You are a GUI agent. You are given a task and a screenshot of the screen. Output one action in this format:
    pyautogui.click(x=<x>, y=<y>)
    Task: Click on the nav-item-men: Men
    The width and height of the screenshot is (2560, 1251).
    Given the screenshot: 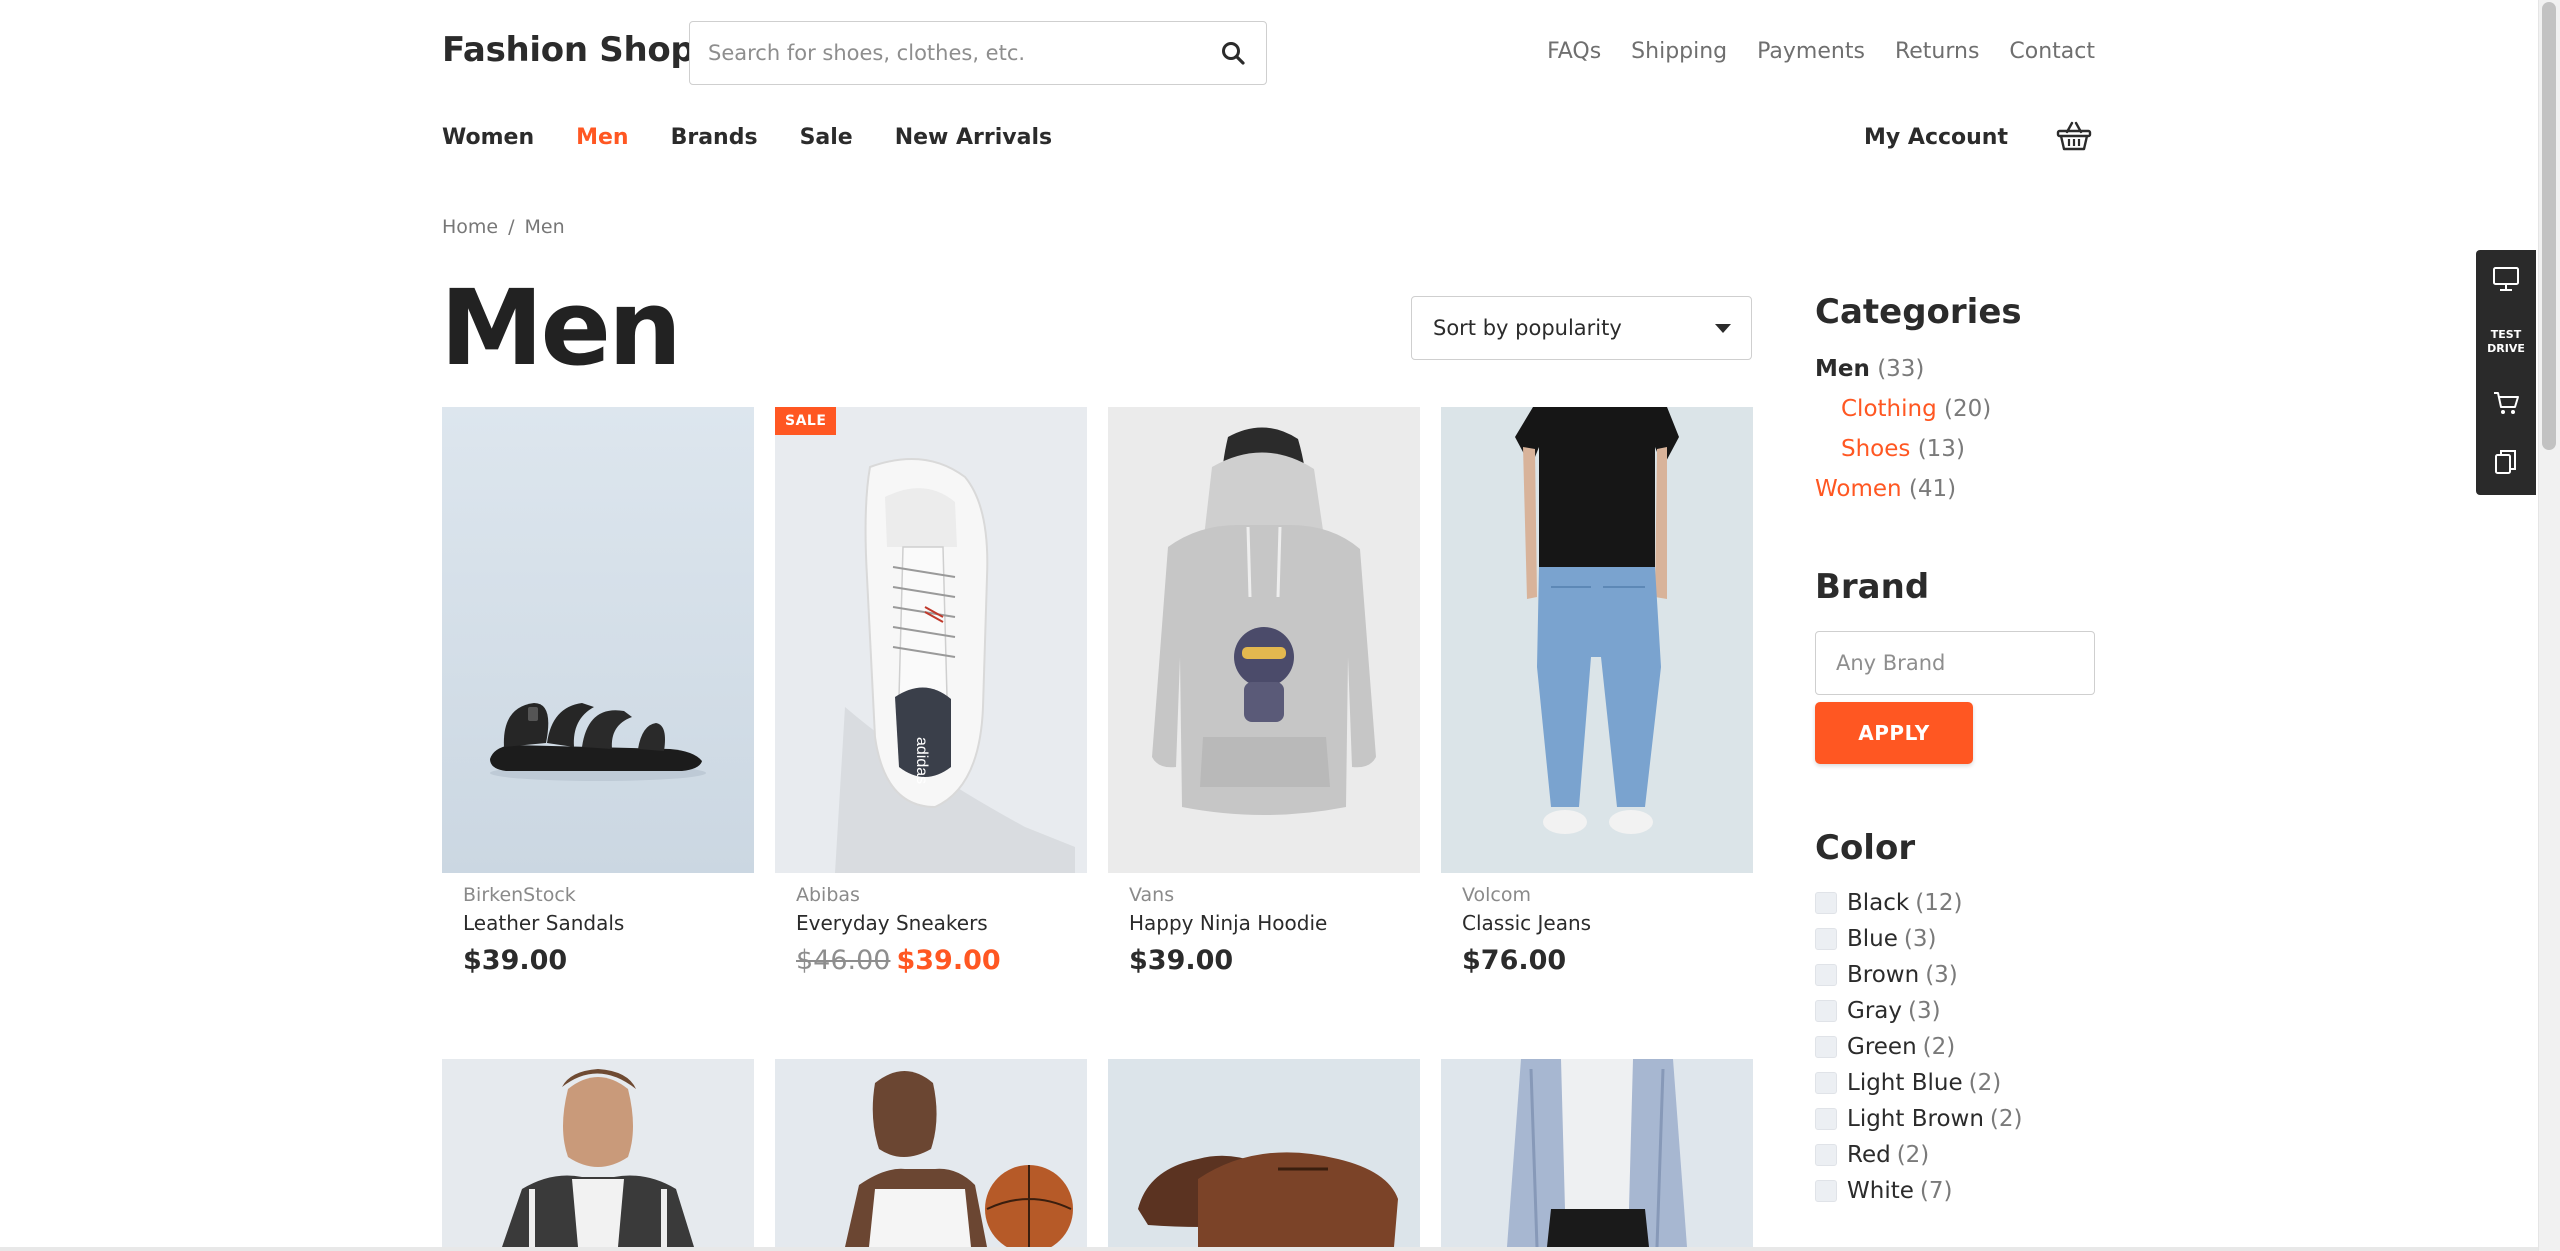 What is the action you would take?
    pyautogui.click(x=602, y=137)
    